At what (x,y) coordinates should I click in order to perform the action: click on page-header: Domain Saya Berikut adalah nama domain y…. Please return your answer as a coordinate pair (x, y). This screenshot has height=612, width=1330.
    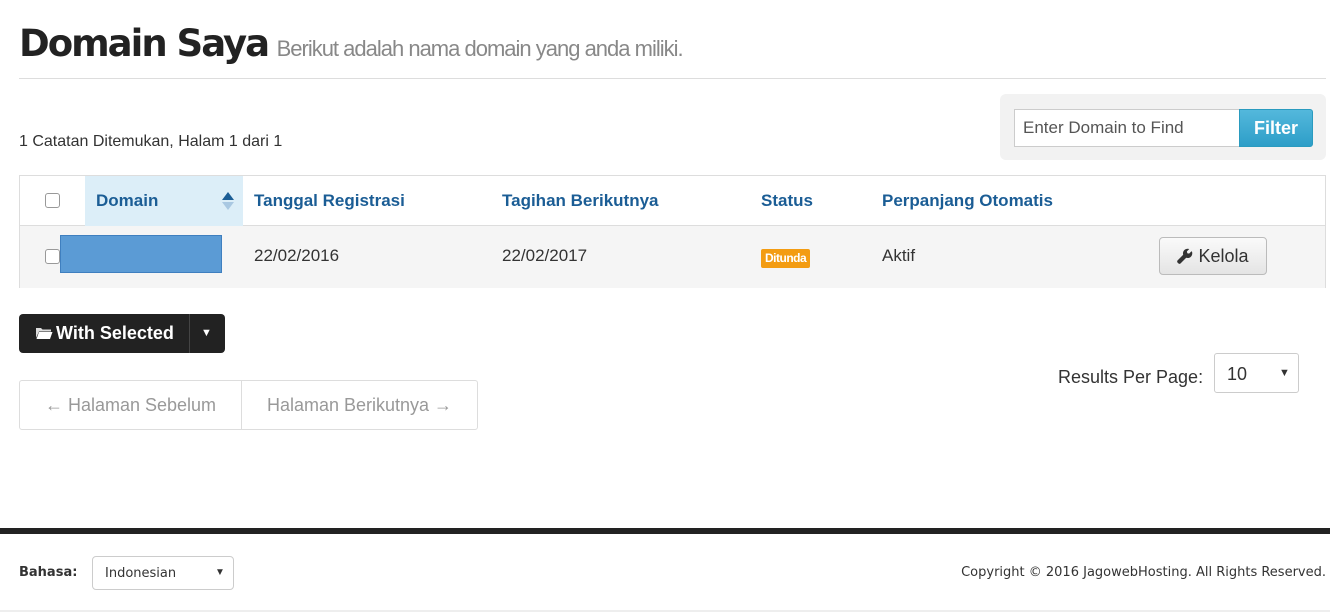
    Looking at the image, I should click on (672, 50).